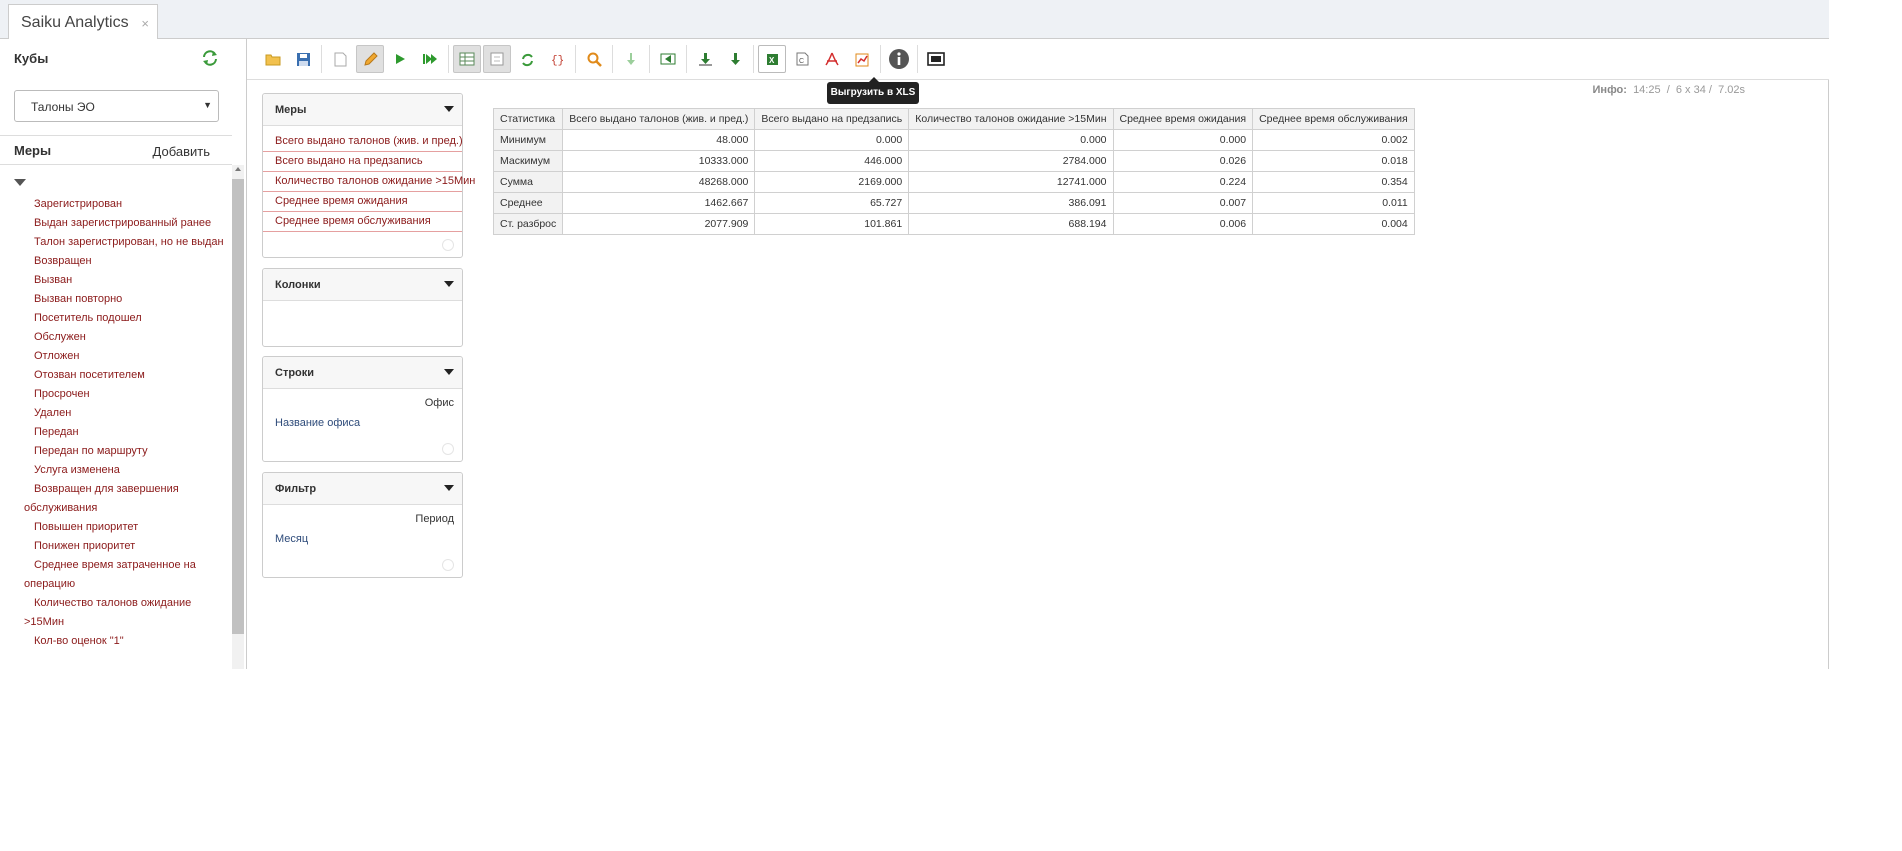 This screenshot has width=1902, height=851. What do you see at coordinates (124, 499) in the screenshot?
I see `measure-tree-item: Возвращен для завершения обслуживания` at bounding box center [124, 499].